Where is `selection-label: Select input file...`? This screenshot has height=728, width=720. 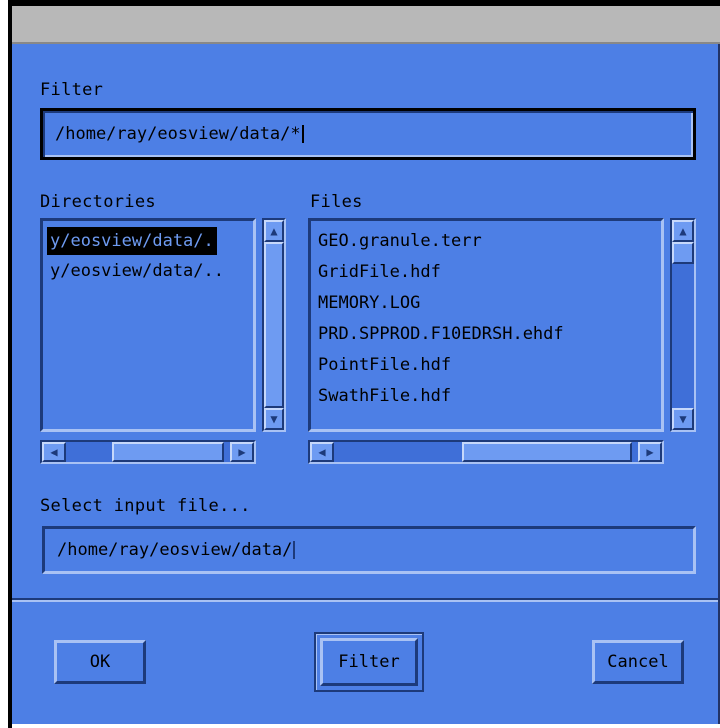 selection-label: Select input file... is located at coordinates (145, 506).